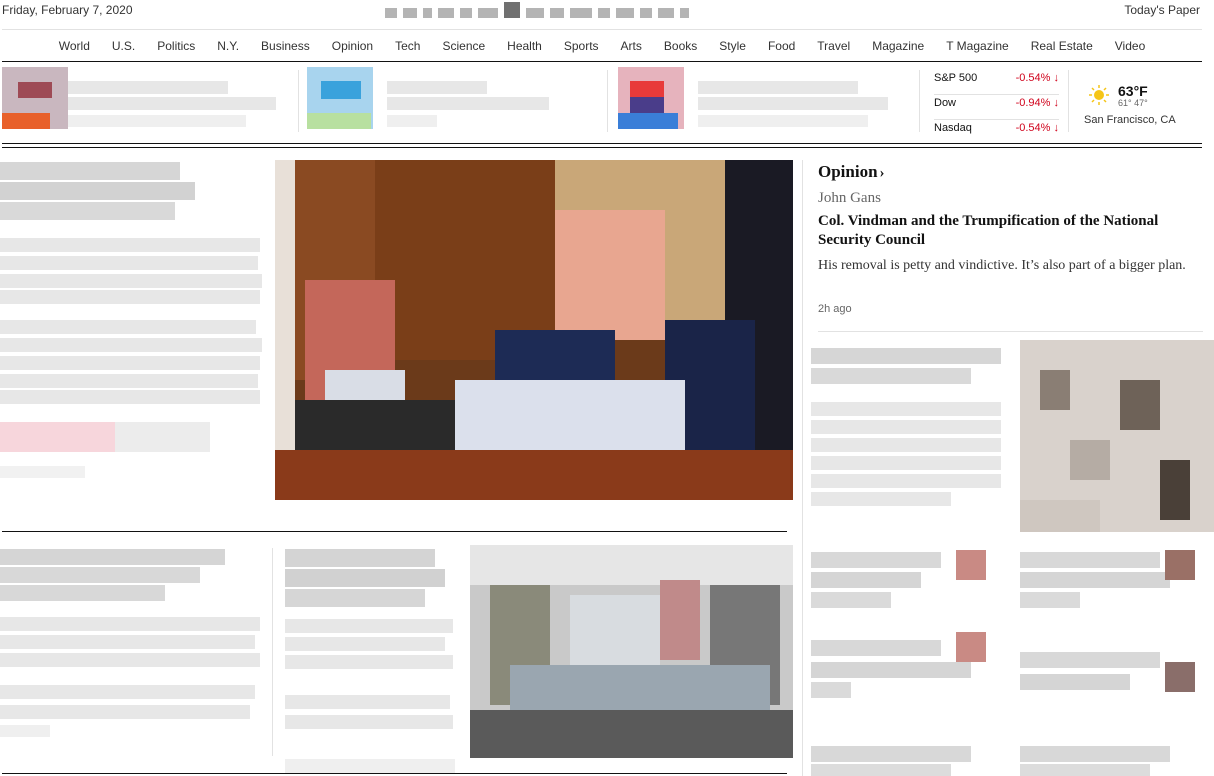  I want to click on lead-story, so click(135, 325).